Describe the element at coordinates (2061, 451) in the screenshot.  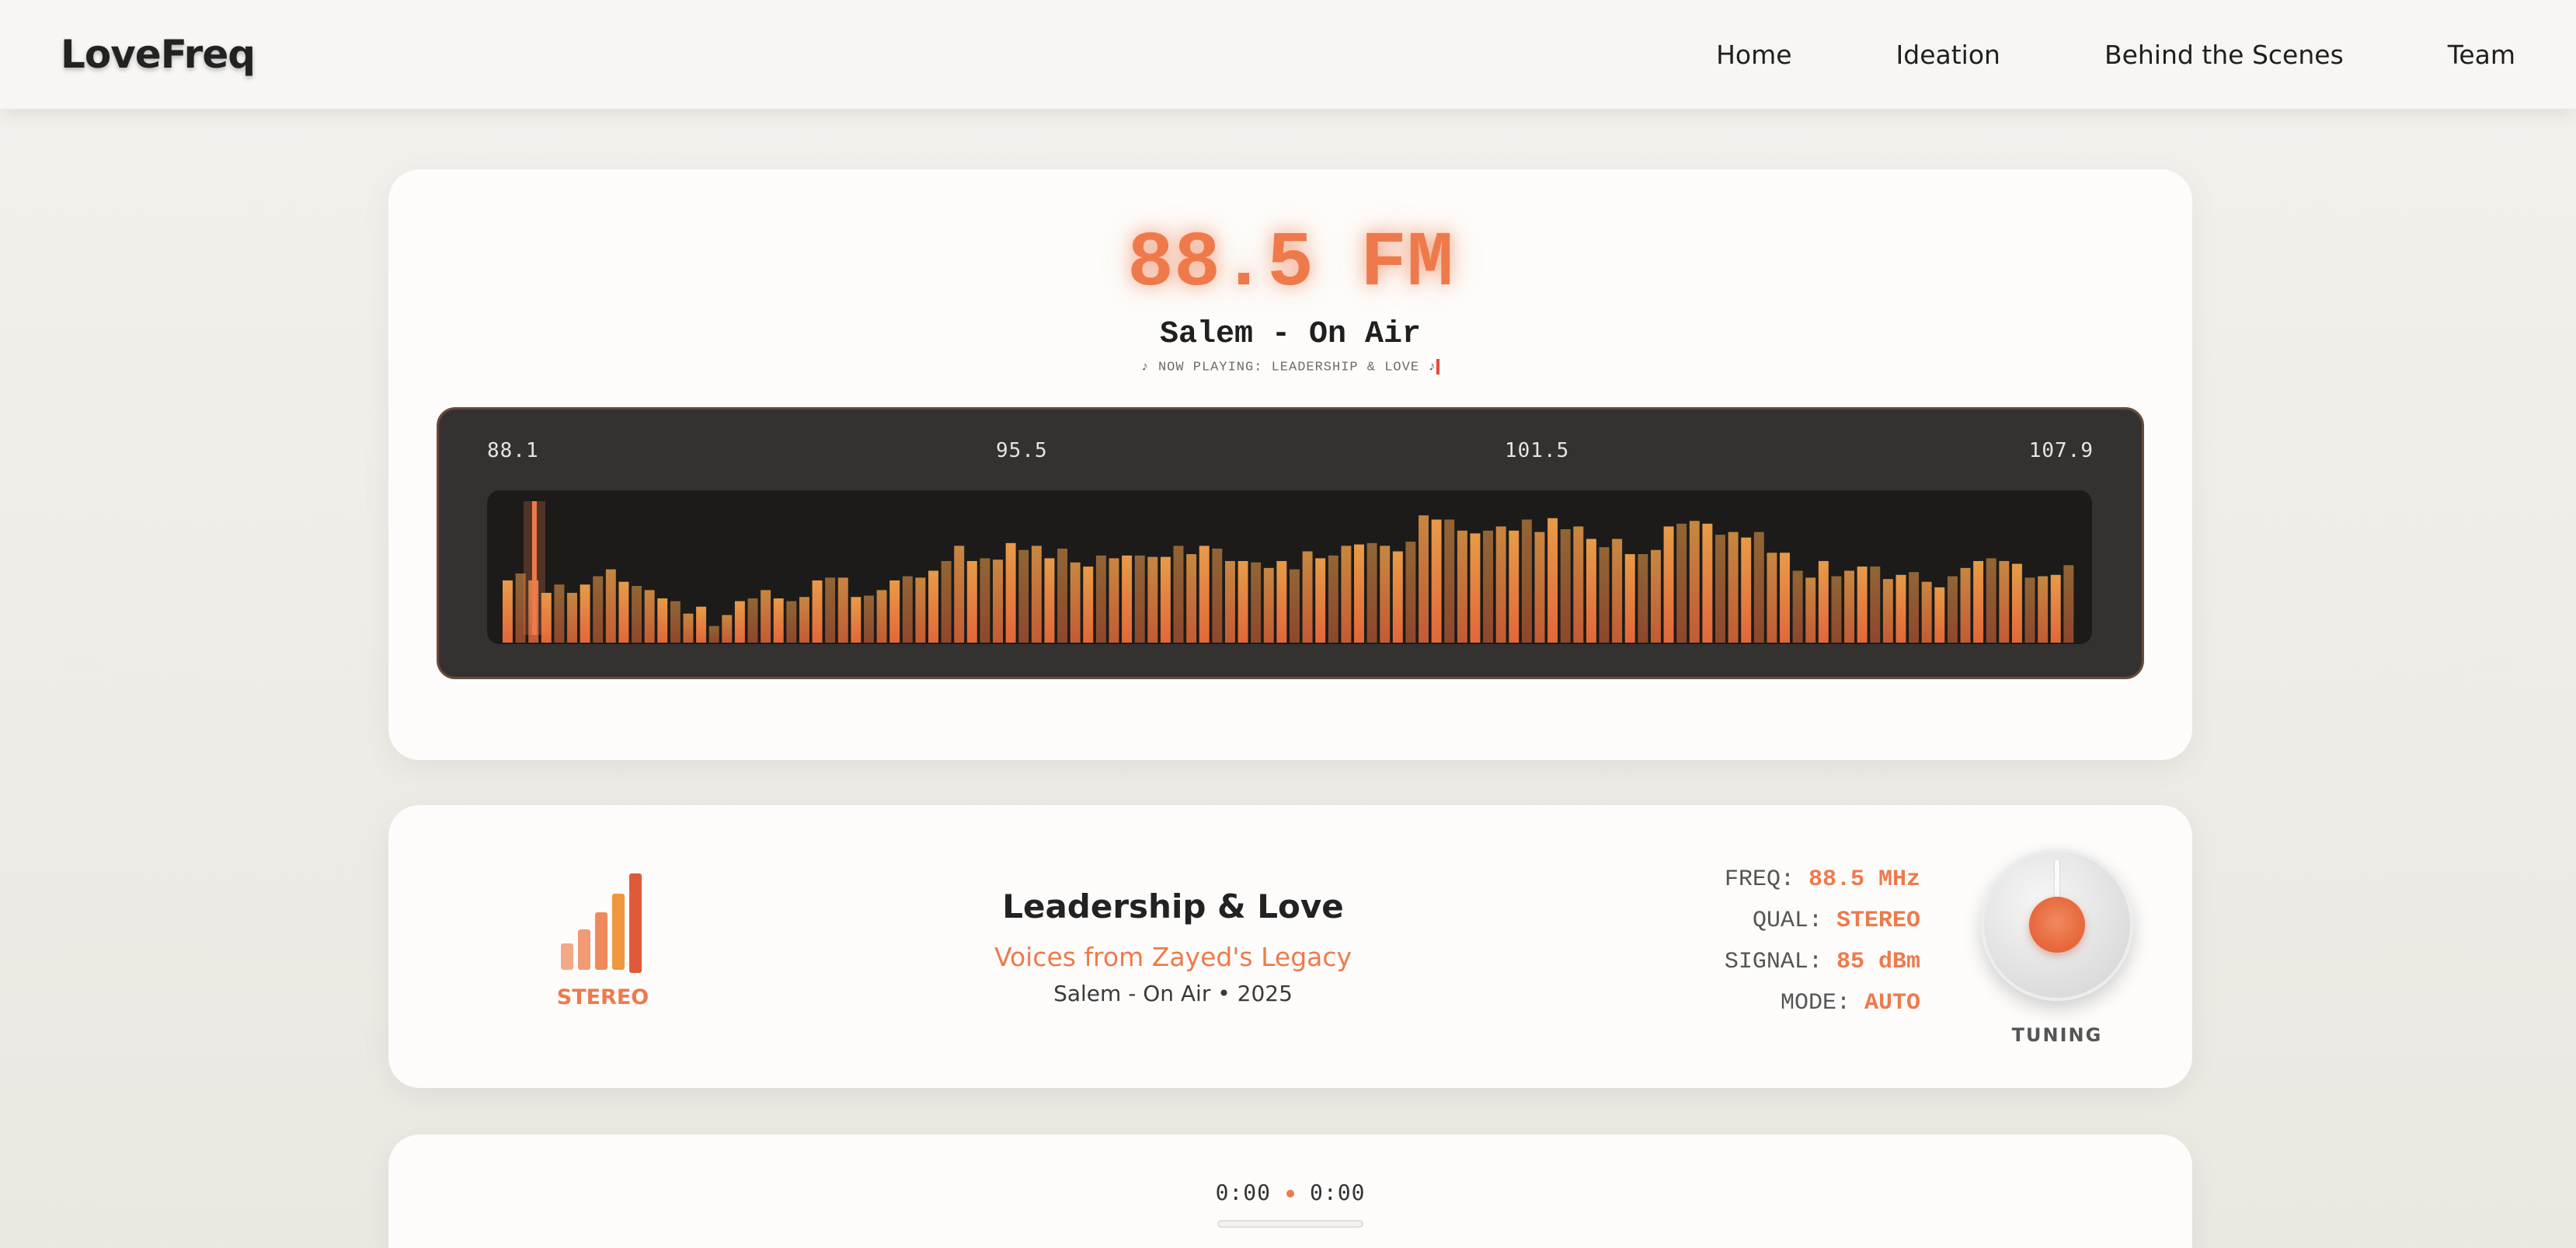
I see `scale-label: 107.9` at that location.